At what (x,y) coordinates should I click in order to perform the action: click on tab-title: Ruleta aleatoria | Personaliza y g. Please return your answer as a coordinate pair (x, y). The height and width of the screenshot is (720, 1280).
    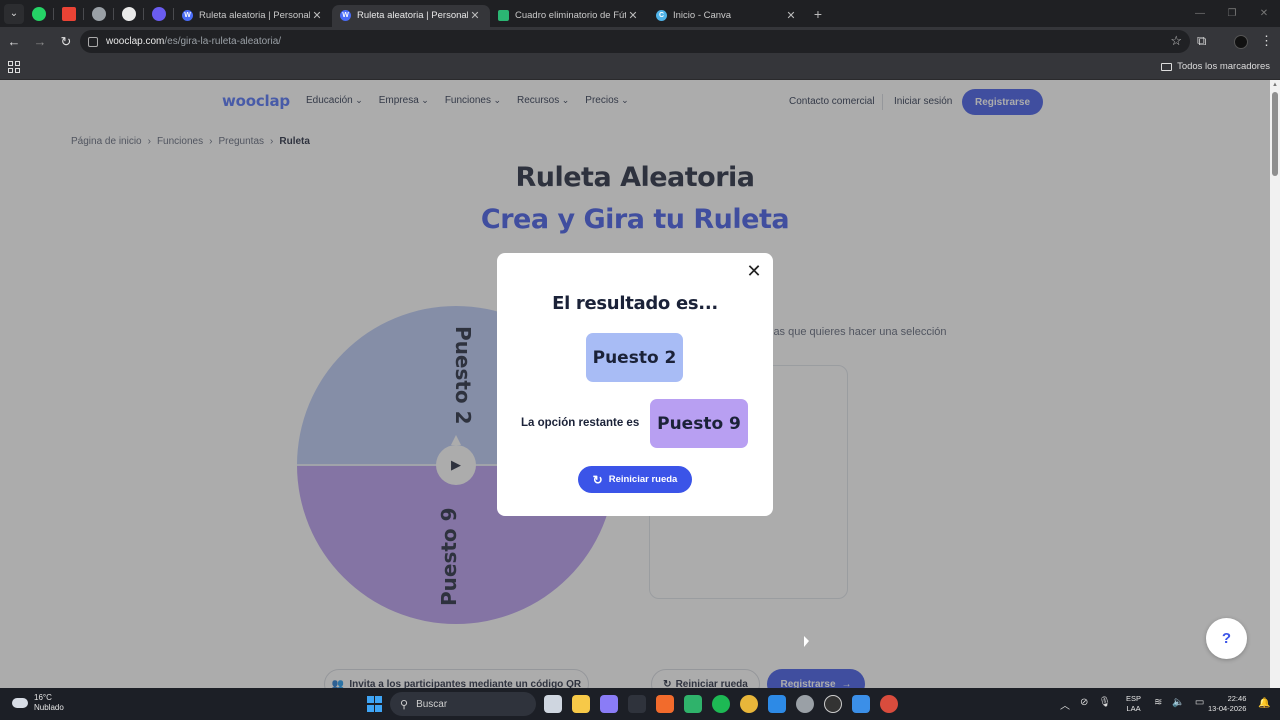
    Looking at the image, I should click on (254, 15).